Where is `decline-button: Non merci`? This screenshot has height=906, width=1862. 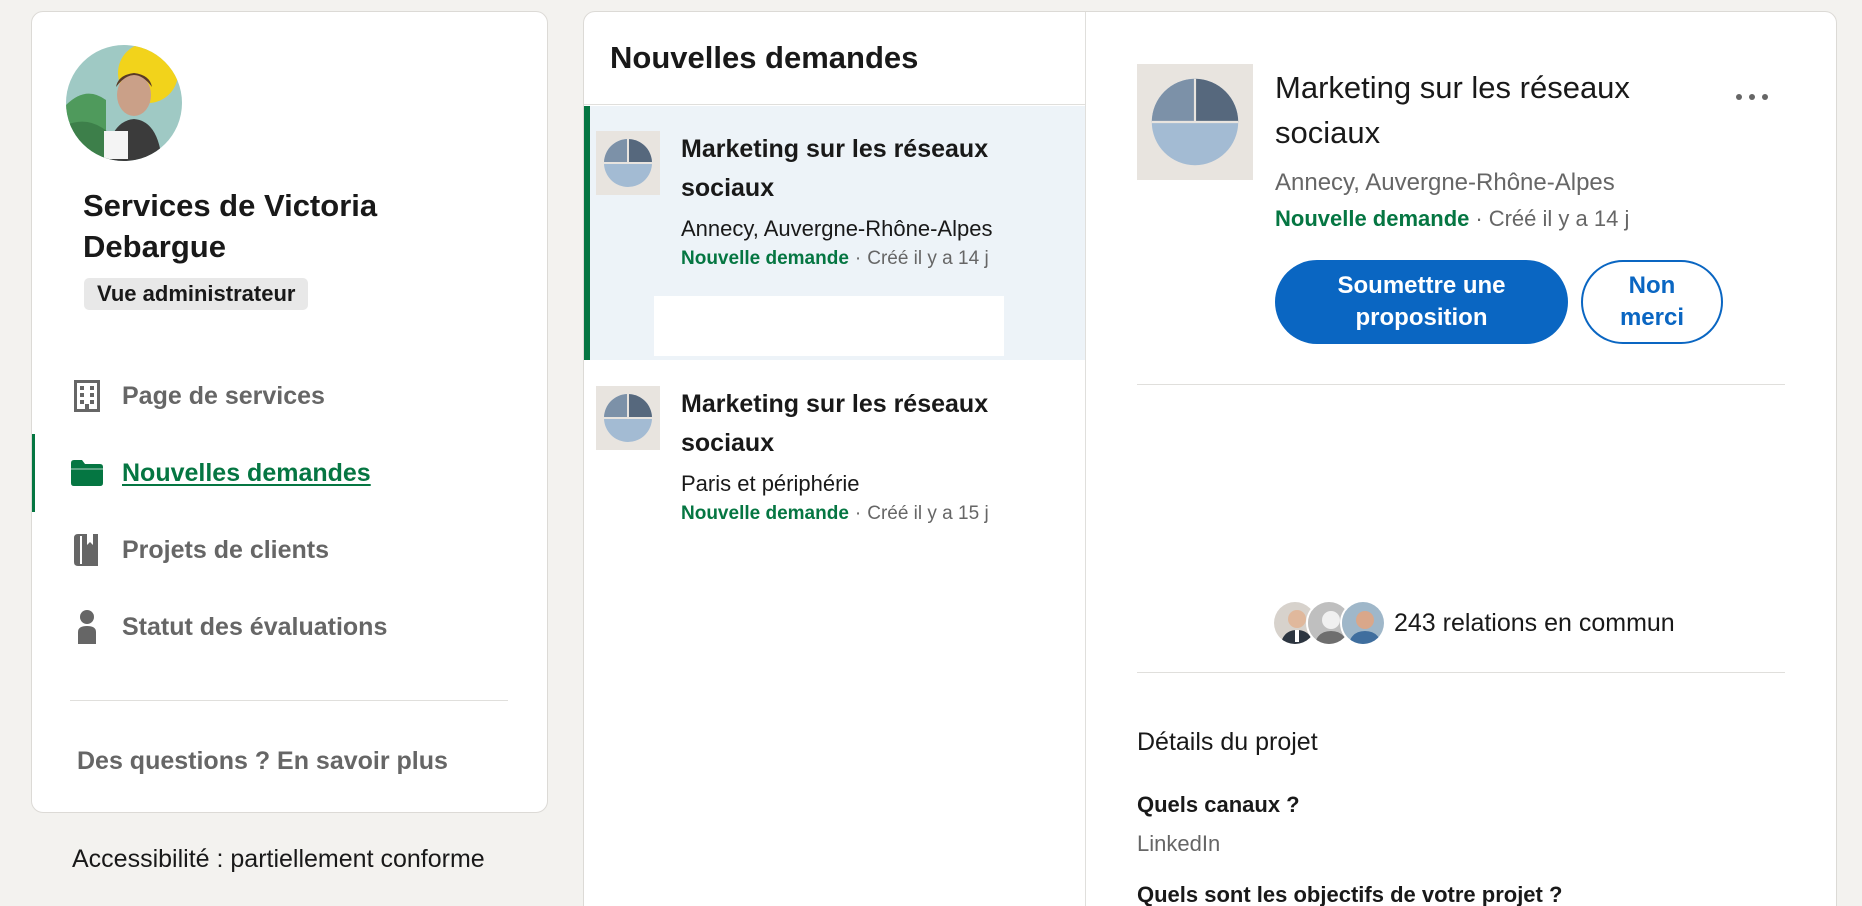 decline-button: Non merci is located at coordinates (1652, 302).